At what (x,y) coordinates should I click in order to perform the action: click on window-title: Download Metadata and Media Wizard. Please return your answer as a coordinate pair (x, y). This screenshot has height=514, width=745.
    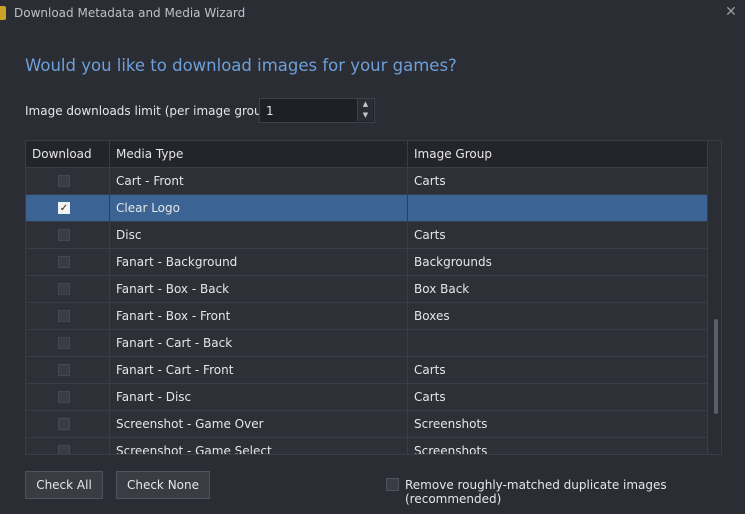
    Looking at the image, I should click on (130, 13).